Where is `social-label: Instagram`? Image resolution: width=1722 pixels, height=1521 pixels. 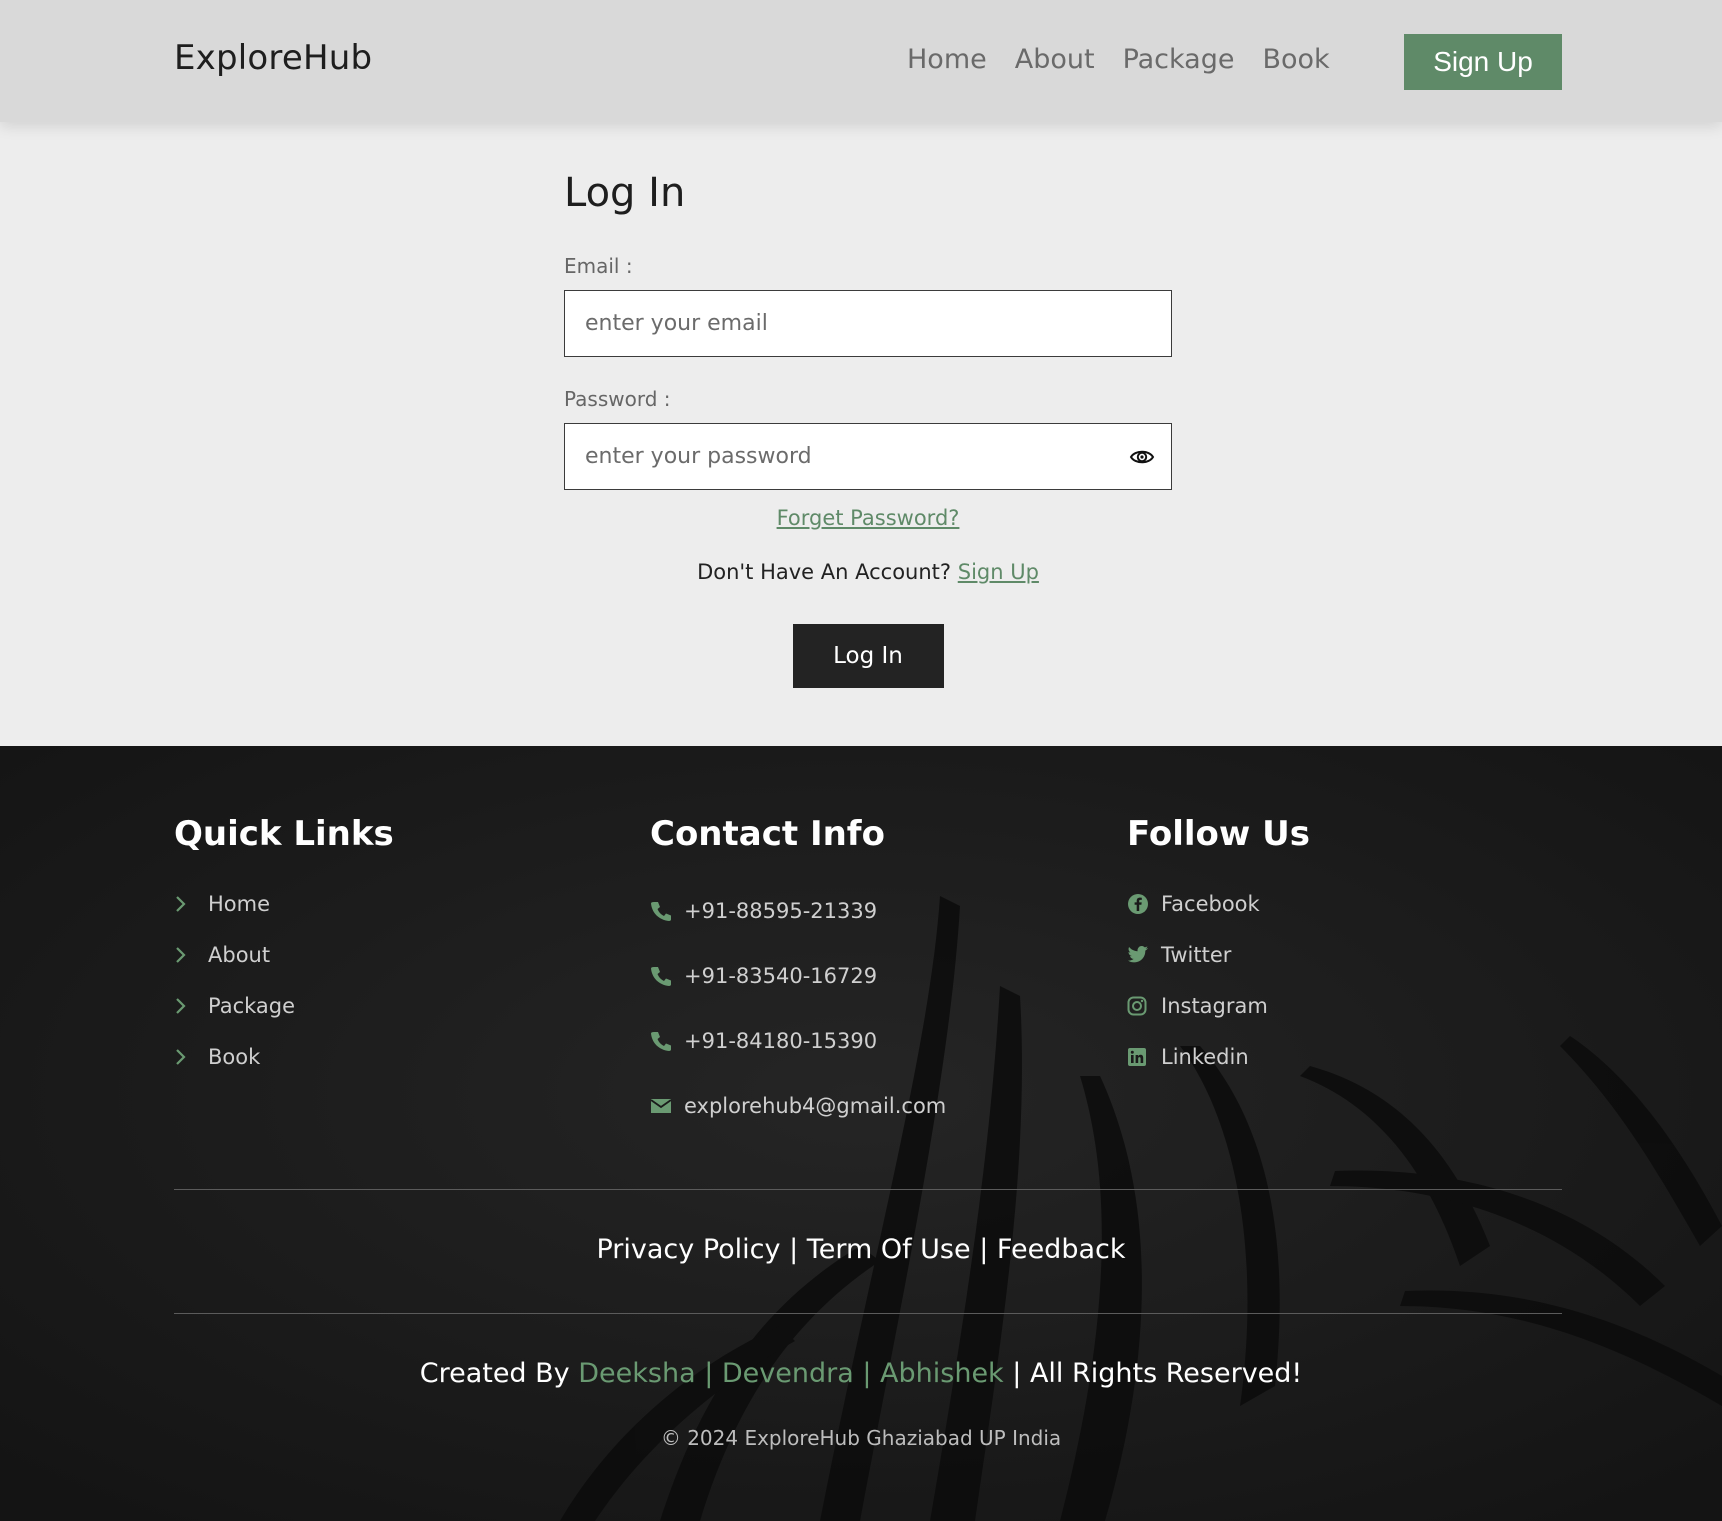
social-label: Instagram is located at coordinates (1214, 1006).